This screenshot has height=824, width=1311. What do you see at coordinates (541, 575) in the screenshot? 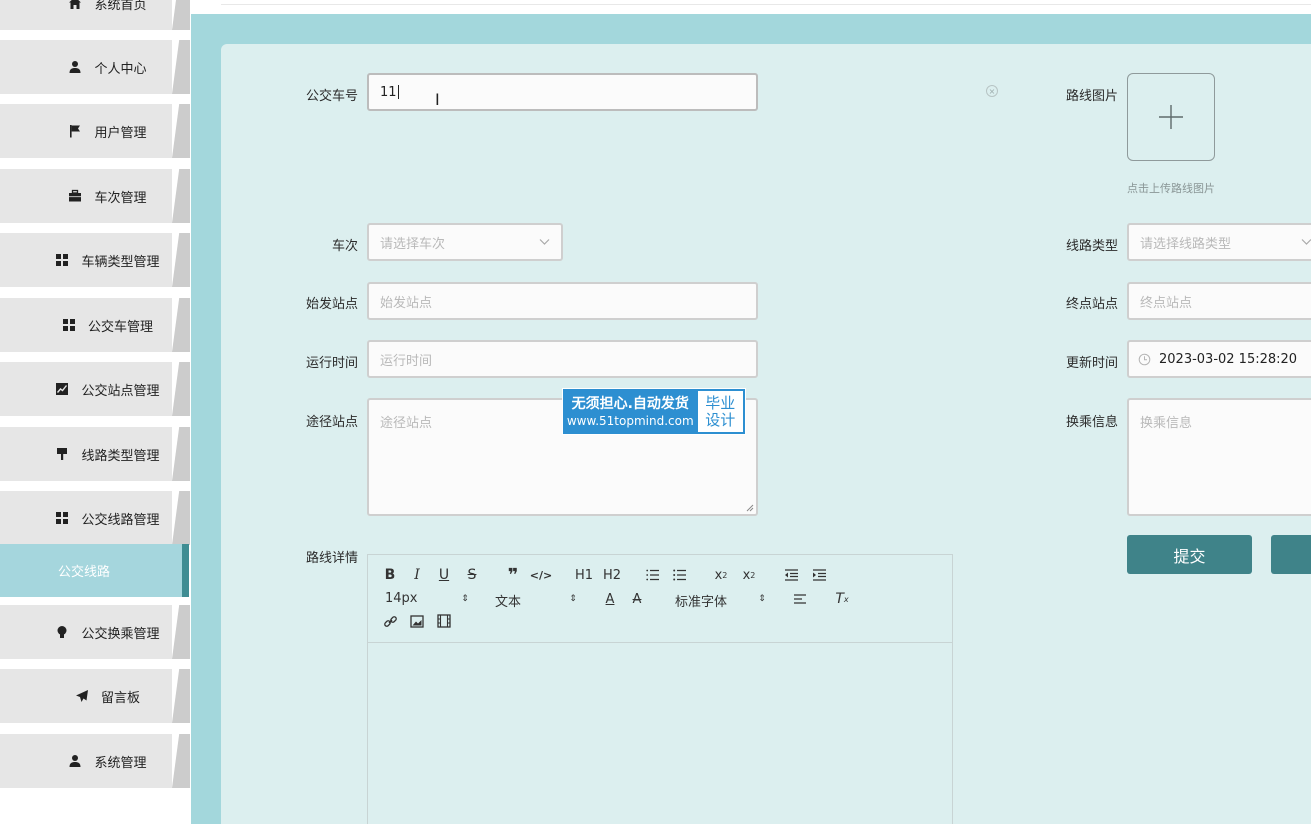
I see `code-block-icon: </>` at bounding box center [541, 575].